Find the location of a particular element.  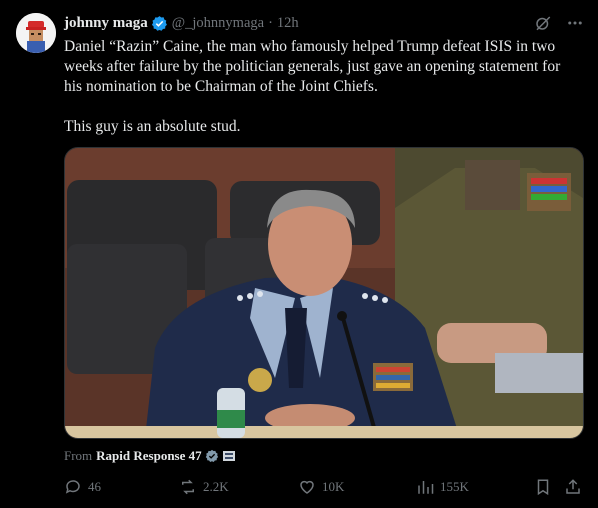

reply-icon is located at coordinates (73, 487).